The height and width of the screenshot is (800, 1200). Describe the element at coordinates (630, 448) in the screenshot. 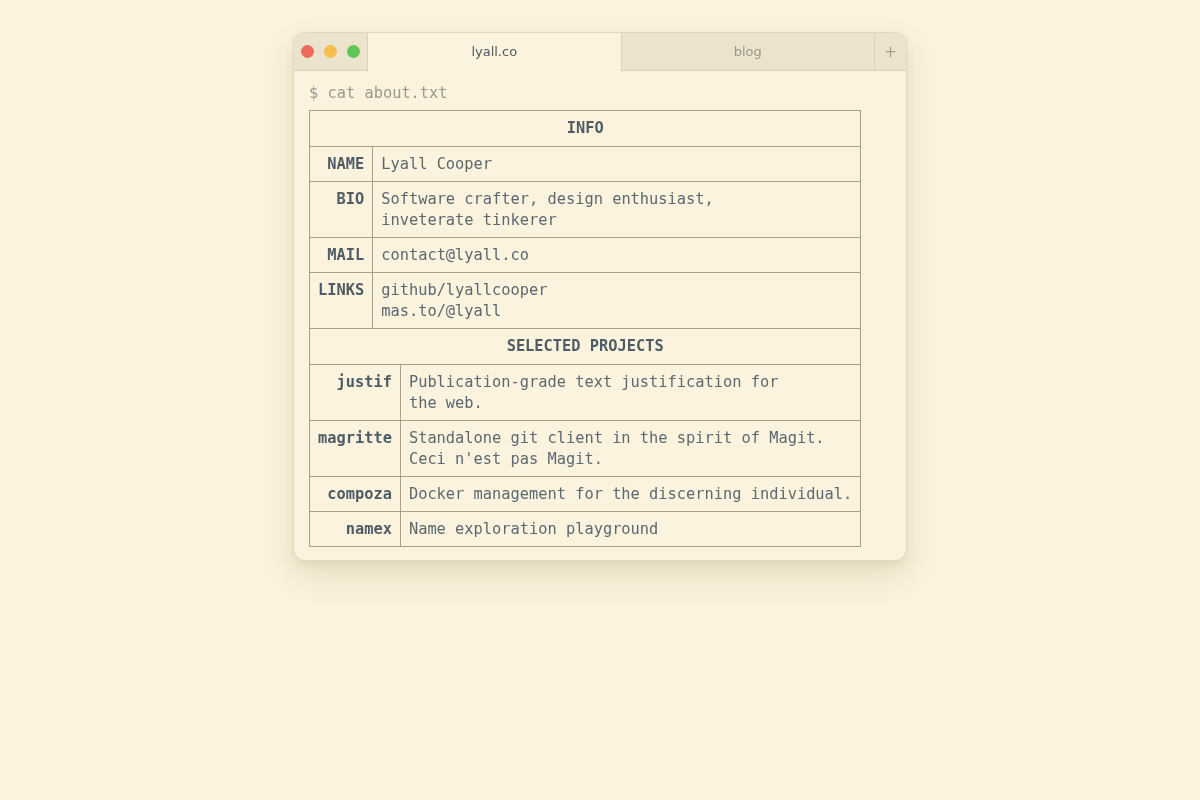

I see `table-cell: Standalone git client in the spirit of Magit. Ceci n'est pas Magit.` at that location.